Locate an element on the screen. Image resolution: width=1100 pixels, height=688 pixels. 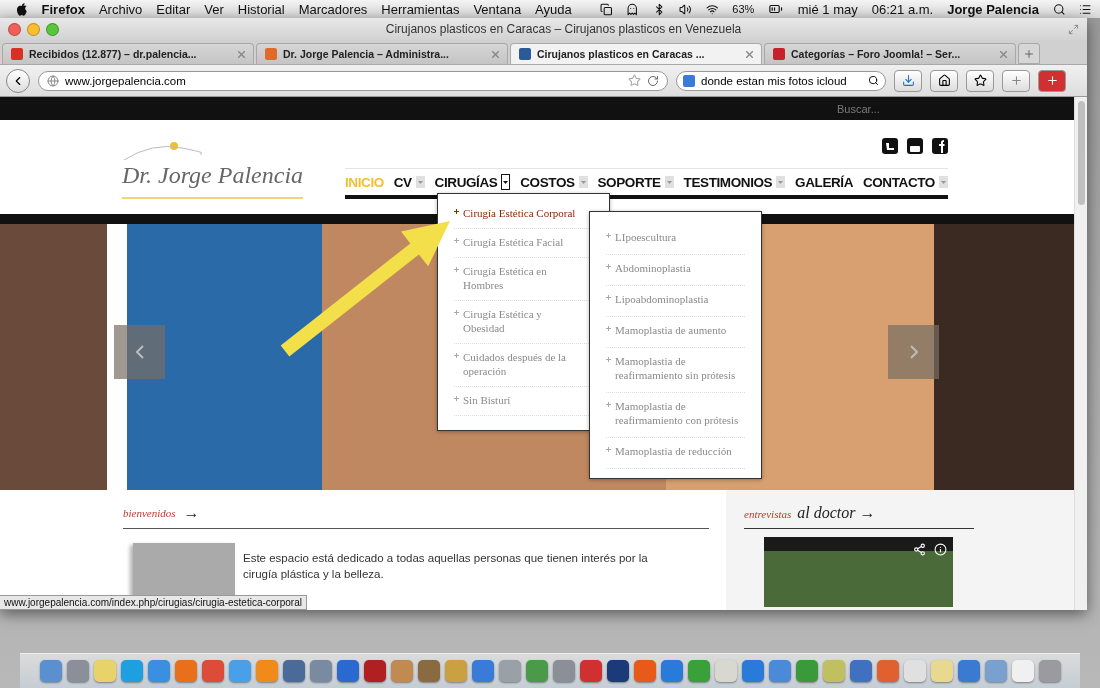
search-field: donde estan mis fotos icloud is located at coordinates (781, 80).